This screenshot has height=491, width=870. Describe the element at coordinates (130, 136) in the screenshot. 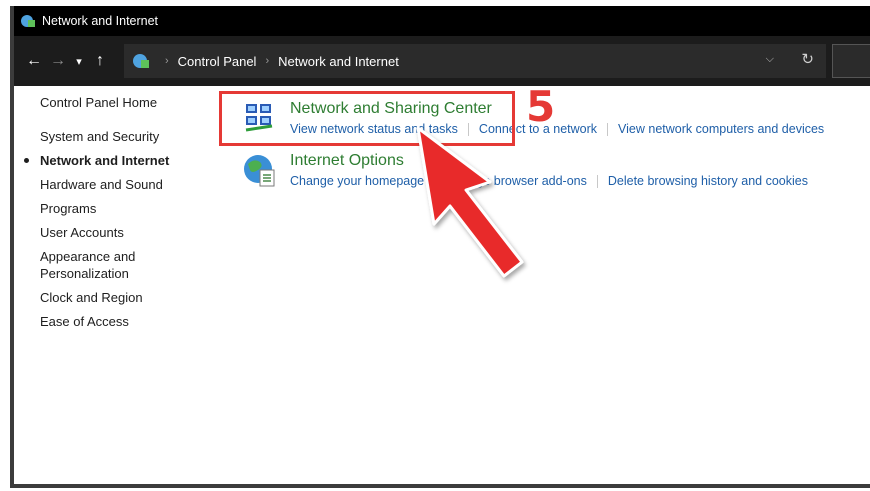

I see `sidebar-item-system-and-security: System and Security` at that location.